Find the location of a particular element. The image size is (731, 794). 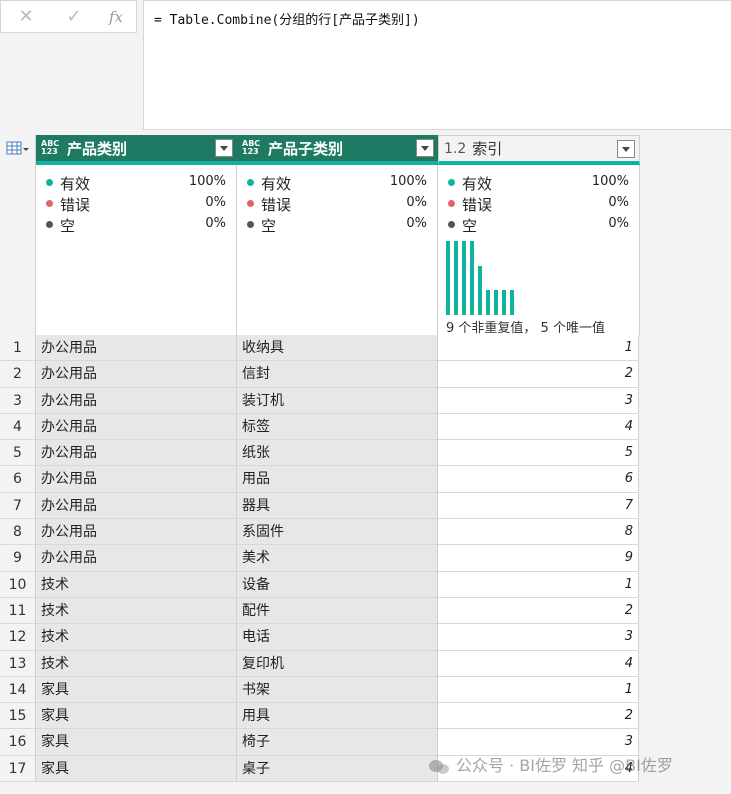

row-number: 1 is located at coordinates (18, 348).